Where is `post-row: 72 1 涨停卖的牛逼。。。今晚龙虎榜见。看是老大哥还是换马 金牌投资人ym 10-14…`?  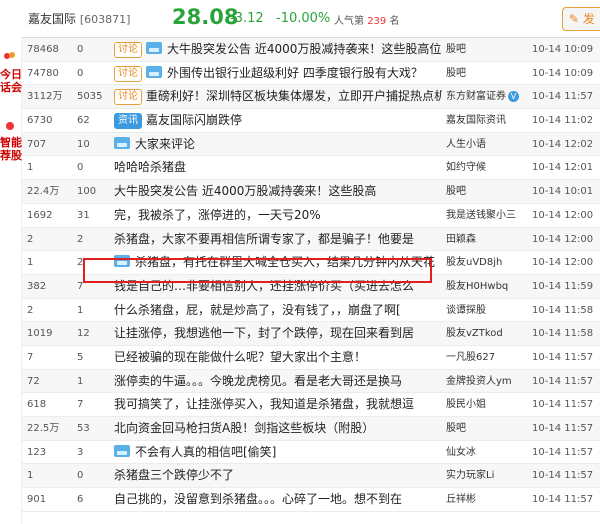 post-row: 72 1 涨停卖的牛逼。。。今晚龙虎榜见。看是老大哥还是换马 金牌投资人ym 10-14… is located at coordinates (311, 381).